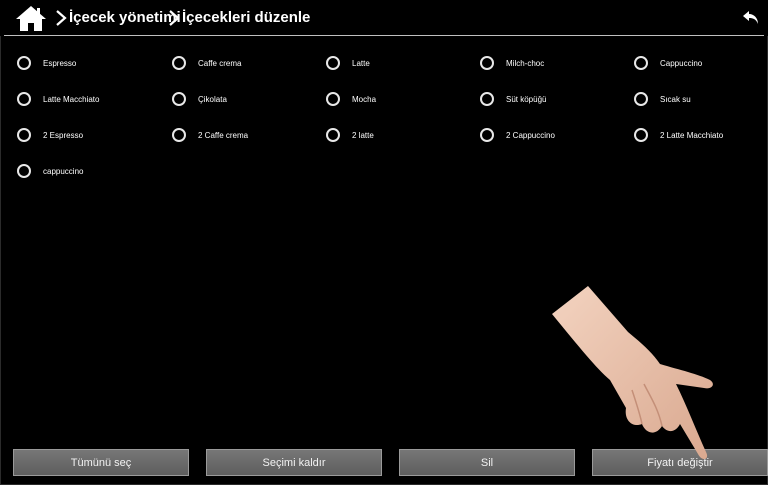 The height and width of the screenshot is (485, 768). Describe the element at coordinates (692, 135) in the screenshot. I see `drink-label: 2 Latte Macchiato` at that location.